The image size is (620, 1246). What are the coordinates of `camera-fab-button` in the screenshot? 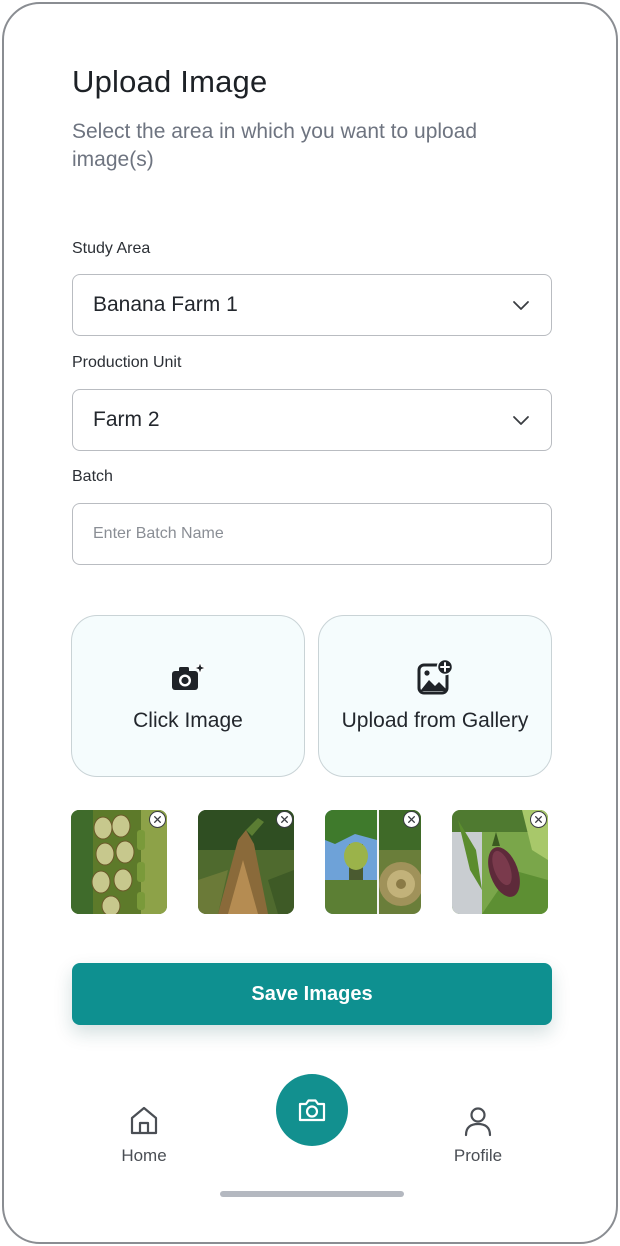 It's located at (312, 1110).